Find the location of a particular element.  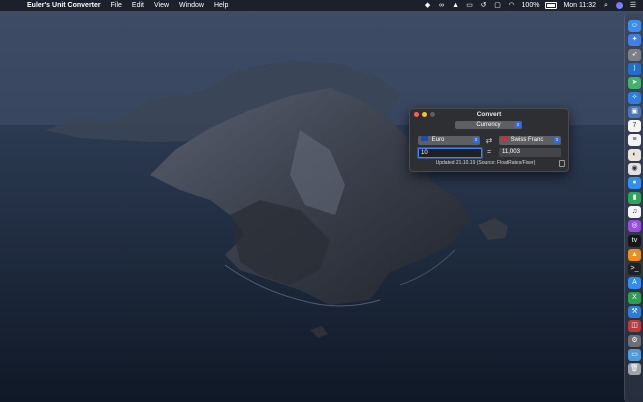

menu-window: Window is located at coordinates (191, 5).